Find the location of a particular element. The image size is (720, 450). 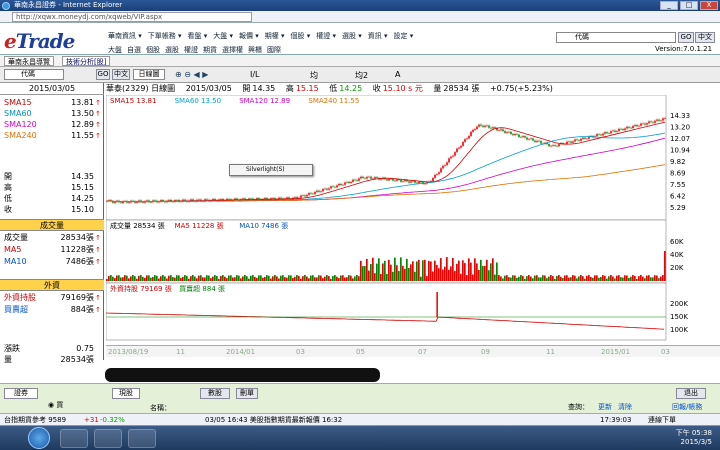

stock-type-select: 現股 is located at coordinates (126, 393).